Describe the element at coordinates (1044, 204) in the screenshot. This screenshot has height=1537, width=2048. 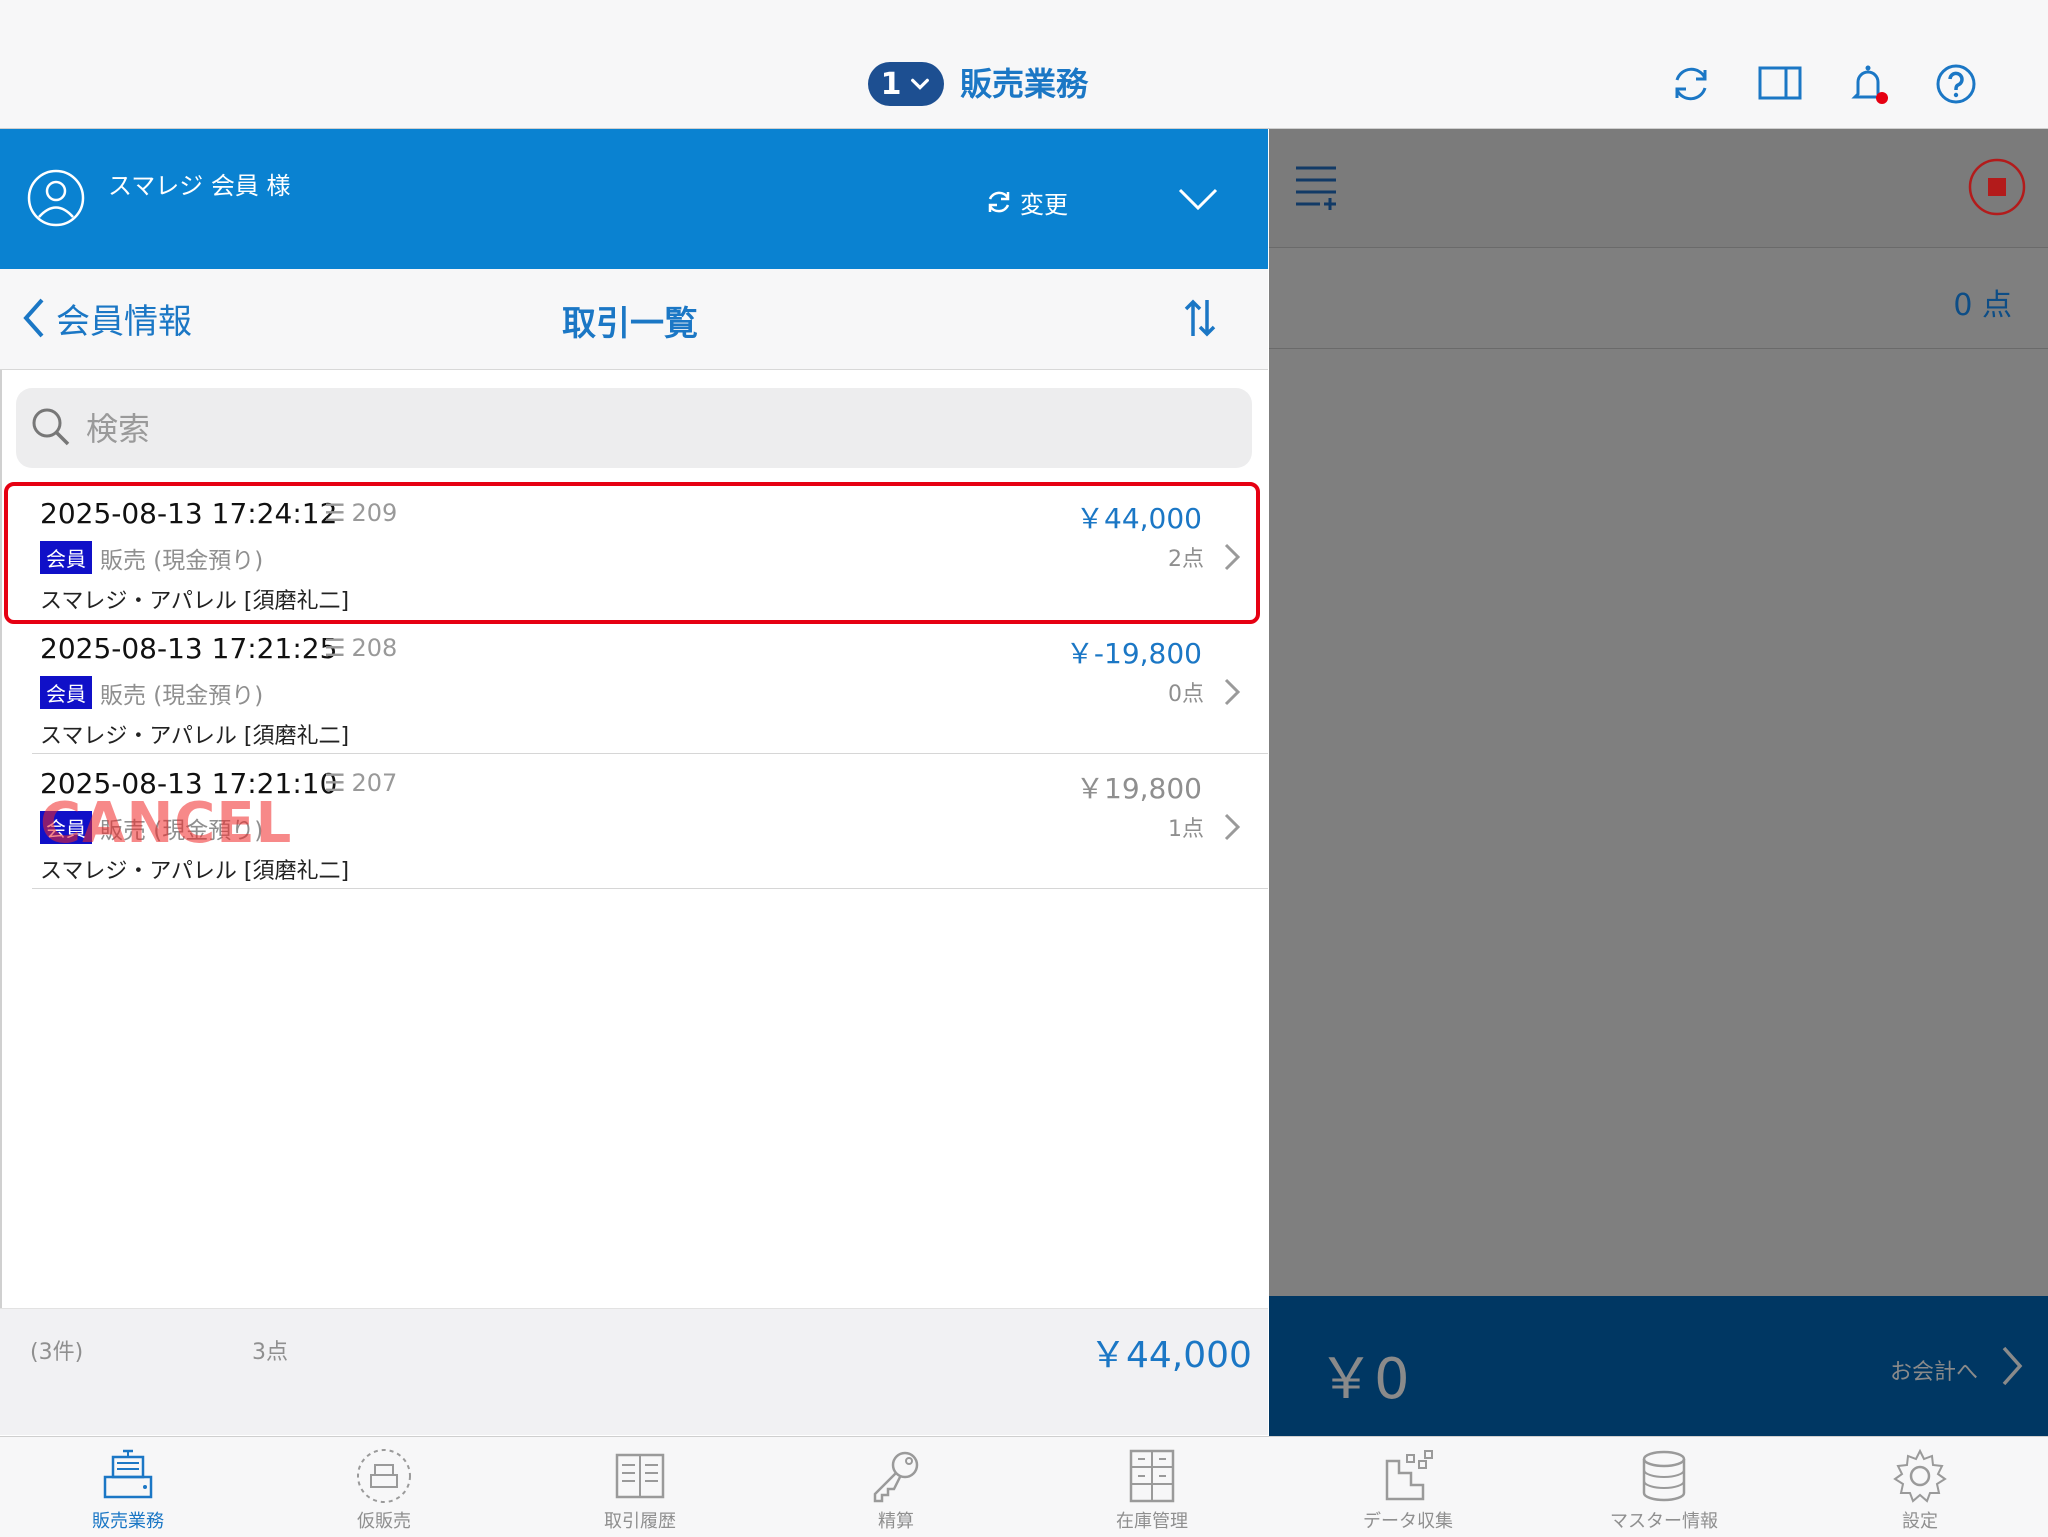
I see `change-label: 変更` at that location.